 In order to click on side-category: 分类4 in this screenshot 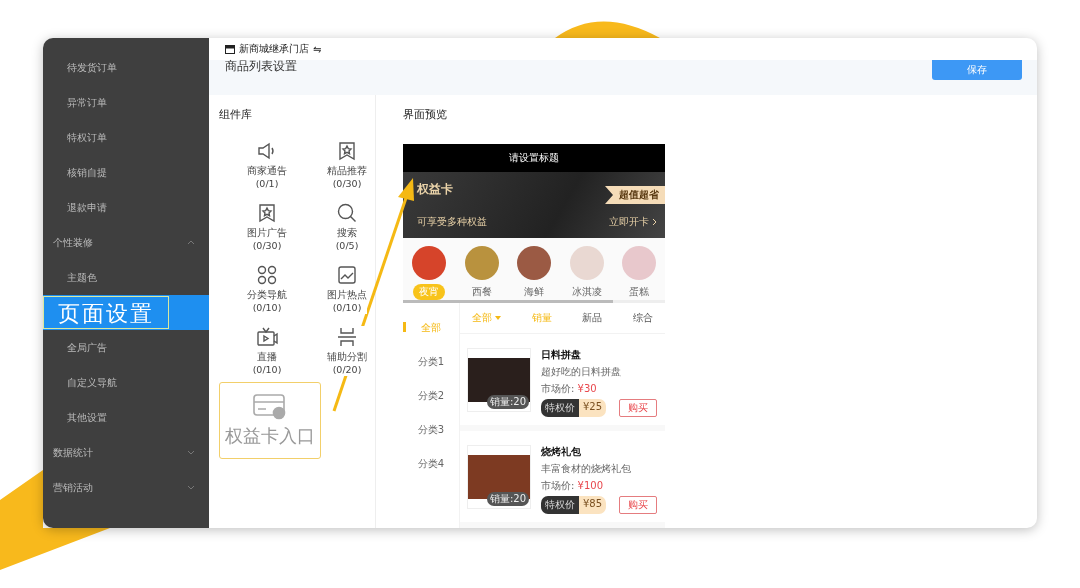, I will do `click(431, 464)`.